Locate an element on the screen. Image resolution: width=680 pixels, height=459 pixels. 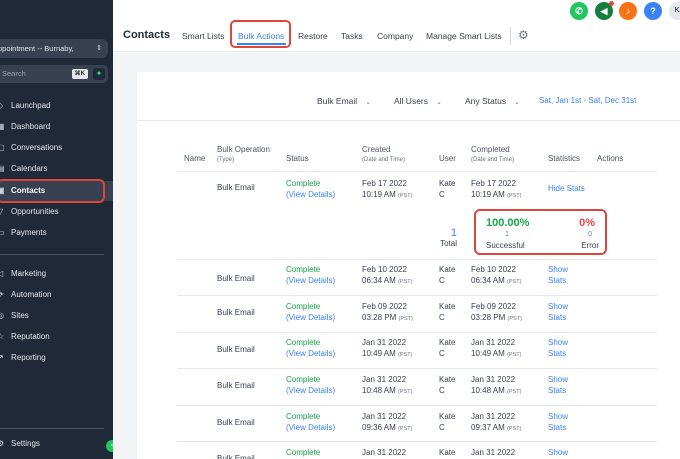
lightning-icon: ✦ is located at coordinates (99, 74).